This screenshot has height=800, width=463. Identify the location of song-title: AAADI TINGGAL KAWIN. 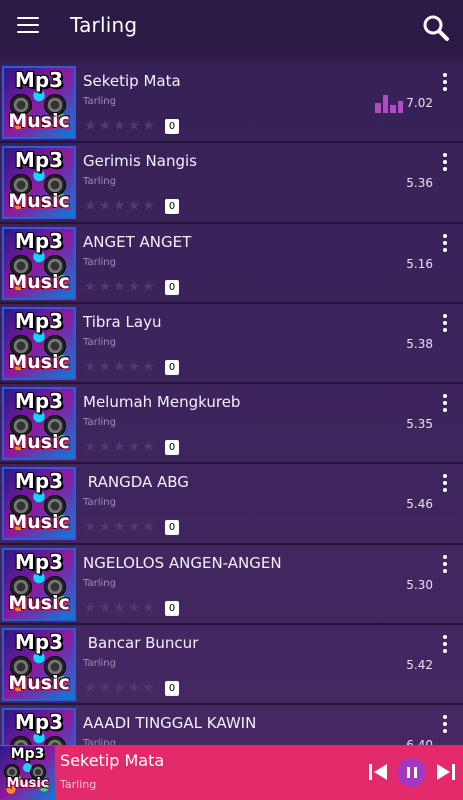
(170, 723).